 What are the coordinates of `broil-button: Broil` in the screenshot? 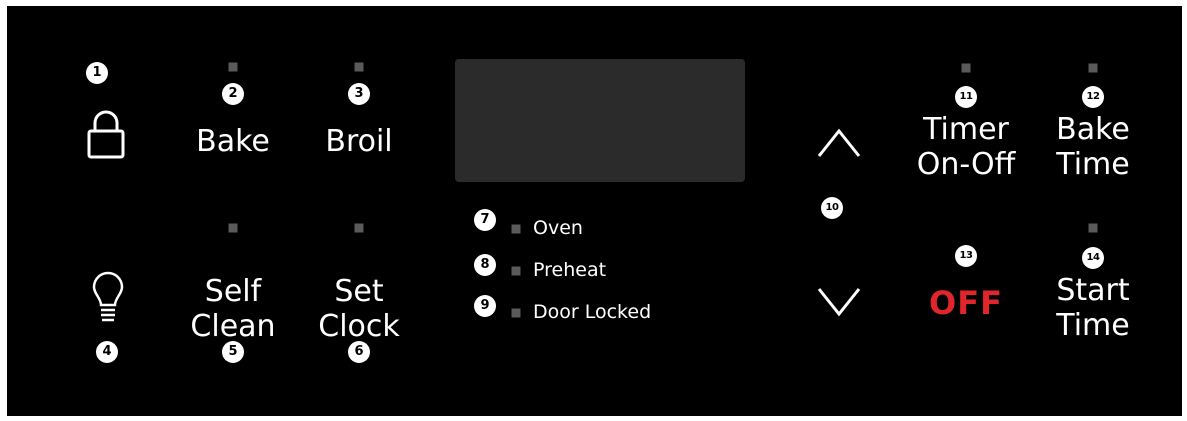 It's located at (358, 141).